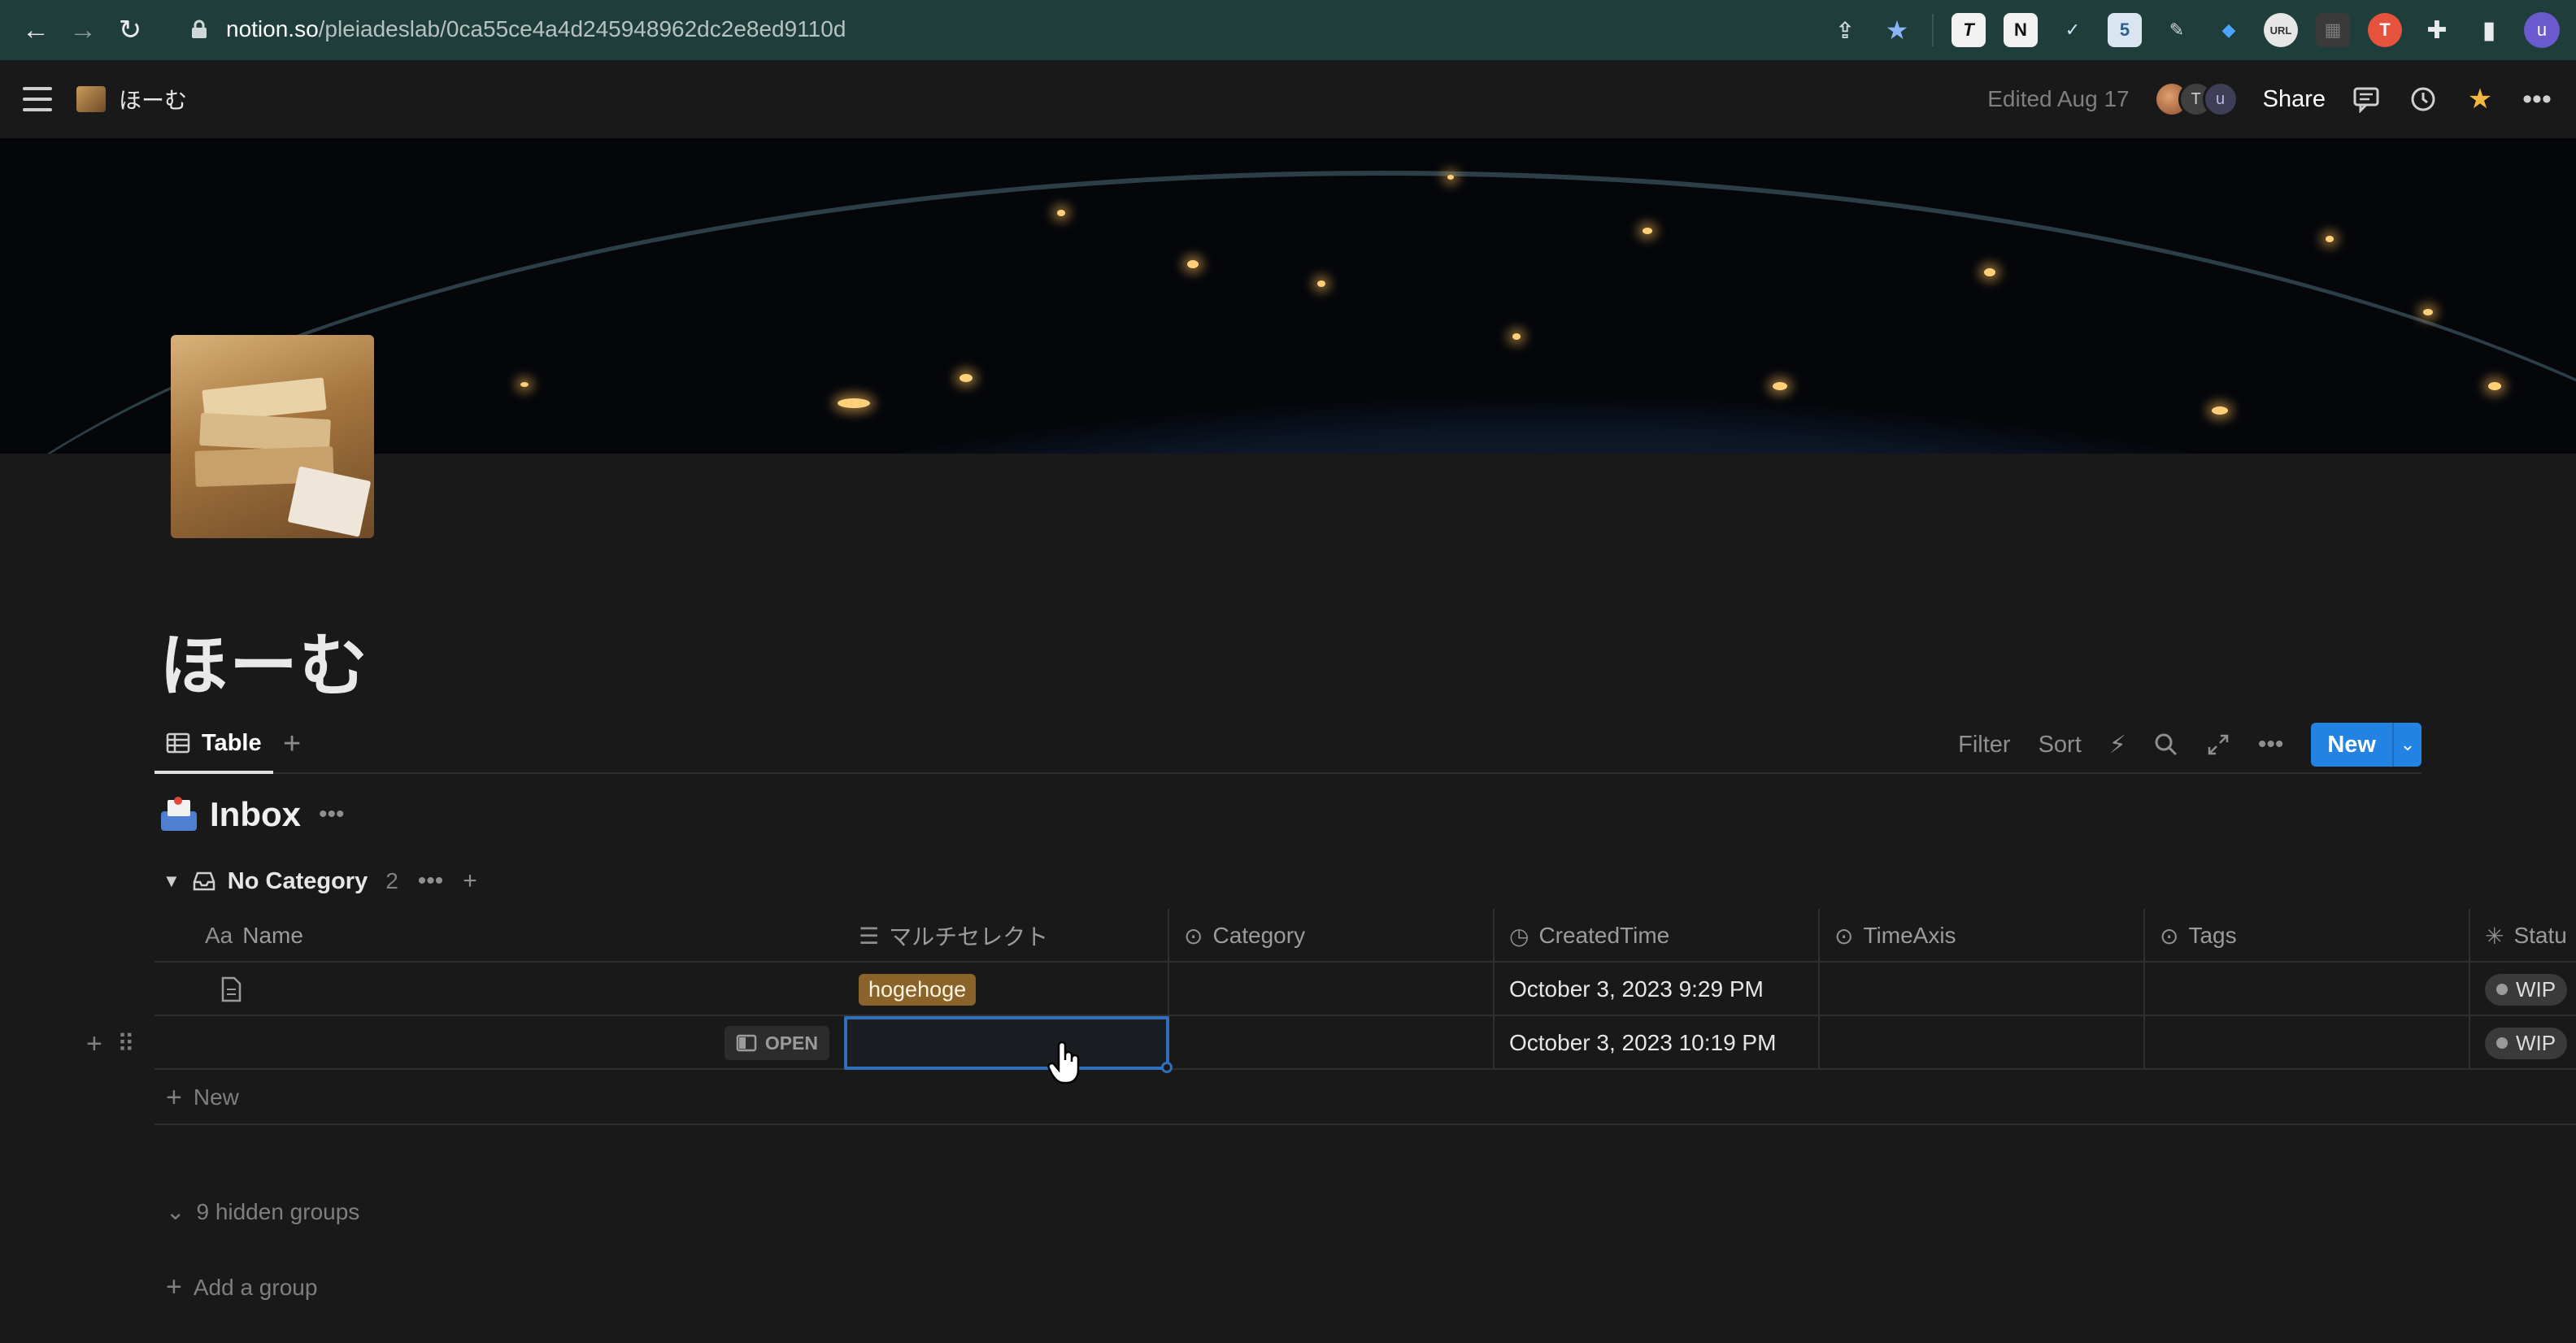 The width and height of the screenshot is (2576, 1343). I want to click on avatar: u, so click(2221, 99).